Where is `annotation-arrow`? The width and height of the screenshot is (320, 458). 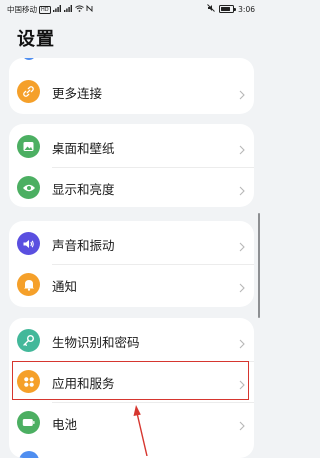 annotation-arrow is located at coordinates (140, 430).